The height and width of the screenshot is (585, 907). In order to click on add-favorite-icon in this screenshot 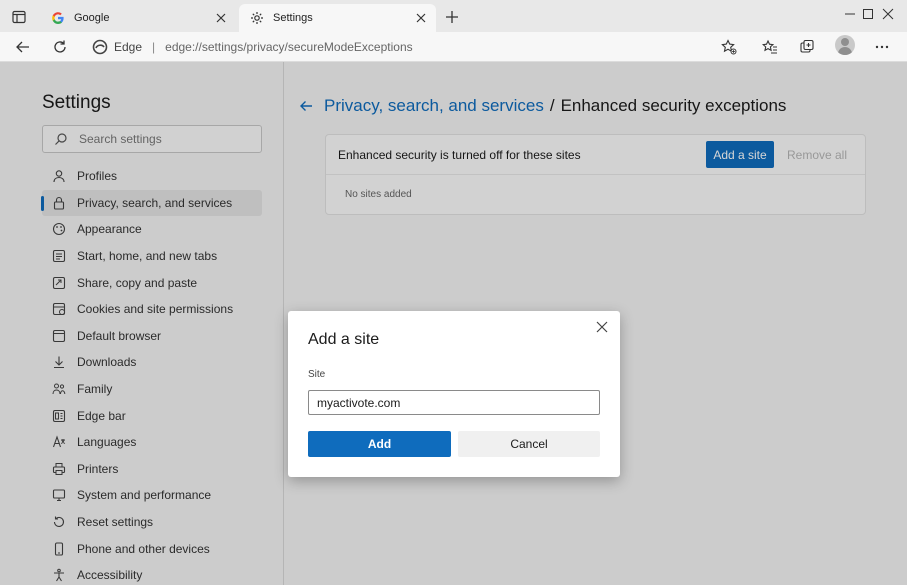, I will do `click(729, 47)`.